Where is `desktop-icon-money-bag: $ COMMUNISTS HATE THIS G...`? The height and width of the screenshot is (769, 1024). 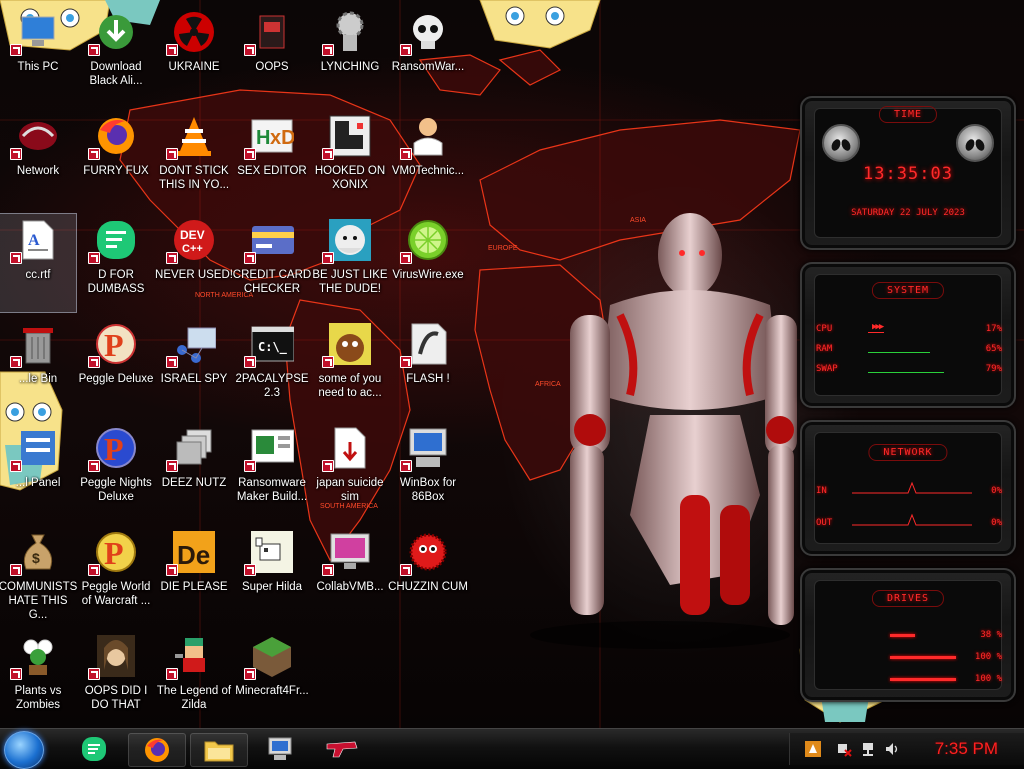 desktop-icon-money-bag: $ COMMUNISTS HATE THIS G... is located at coordinates (38, 575).